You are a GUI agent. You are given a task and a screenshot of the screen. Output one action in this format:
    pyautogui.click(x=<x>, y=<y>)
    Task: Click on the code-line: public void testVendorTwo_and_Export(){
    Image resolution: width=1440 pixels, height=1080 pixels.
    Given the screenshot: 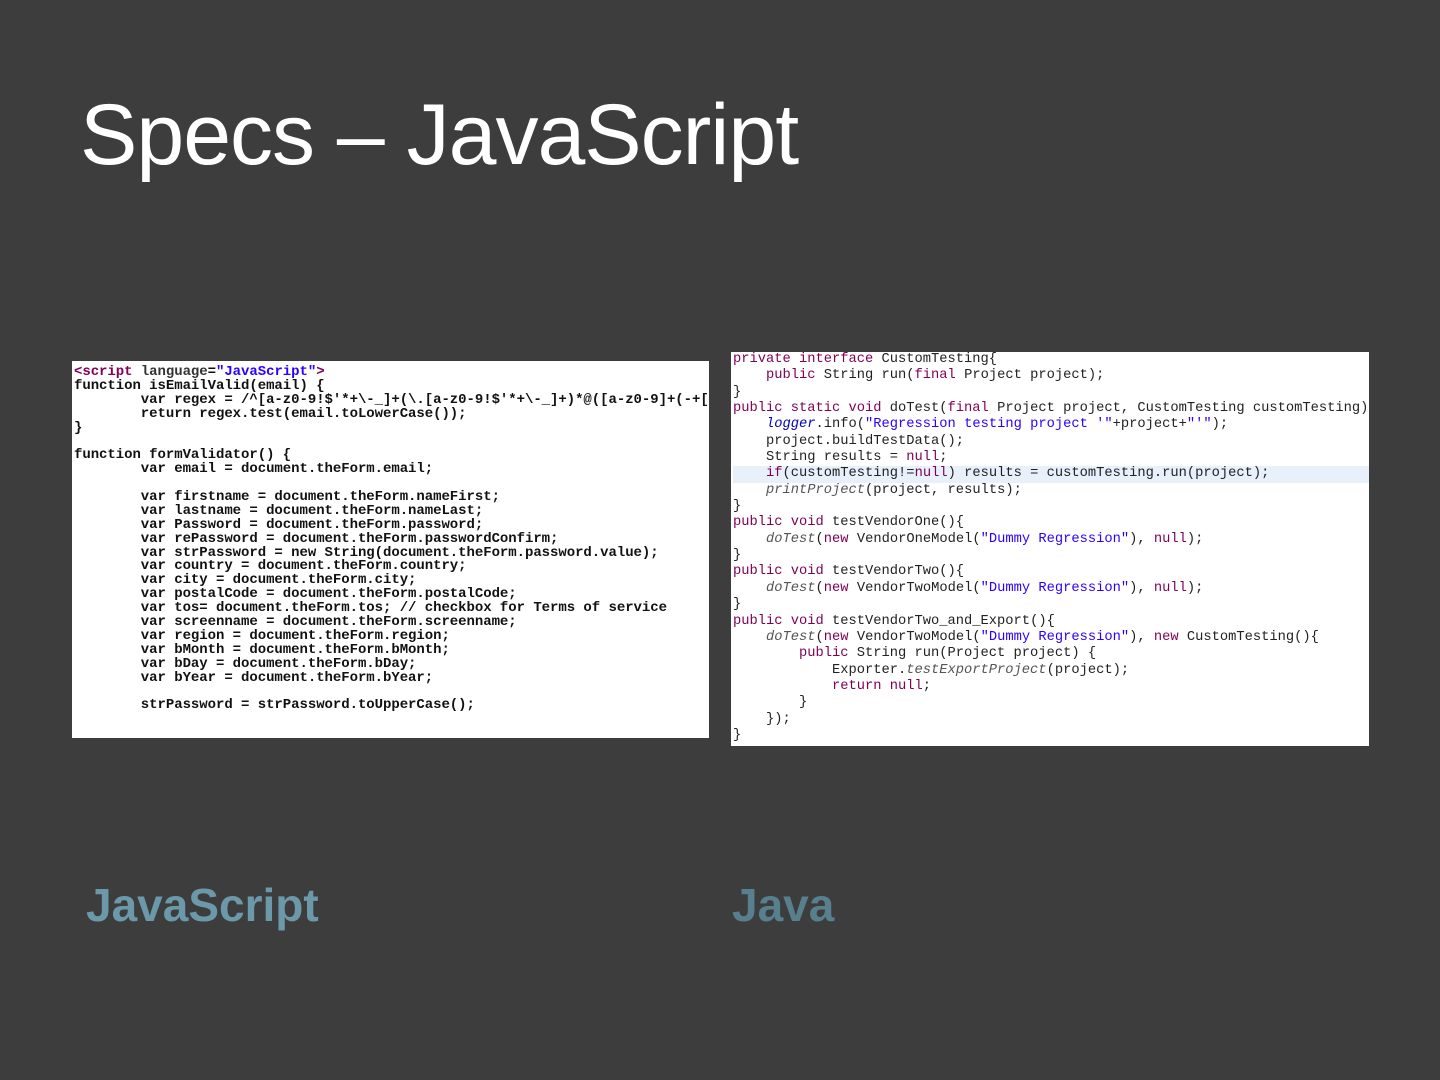 What is the action you would take?
    pyautogui.click(x=1051, y=622)
    